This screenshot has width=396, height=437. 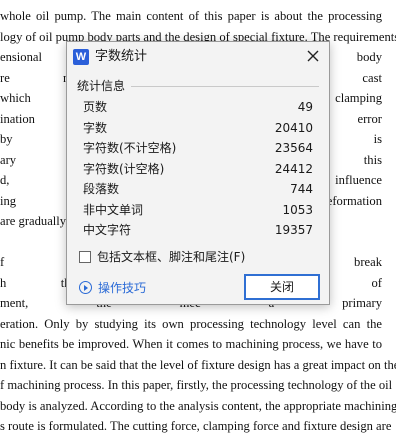 What do you see at coordinates (171, 257) in the screenshot?
I see `checkbox-label: 包括文本框、脚注和尾注(F)` at bounding box center [171, 257].